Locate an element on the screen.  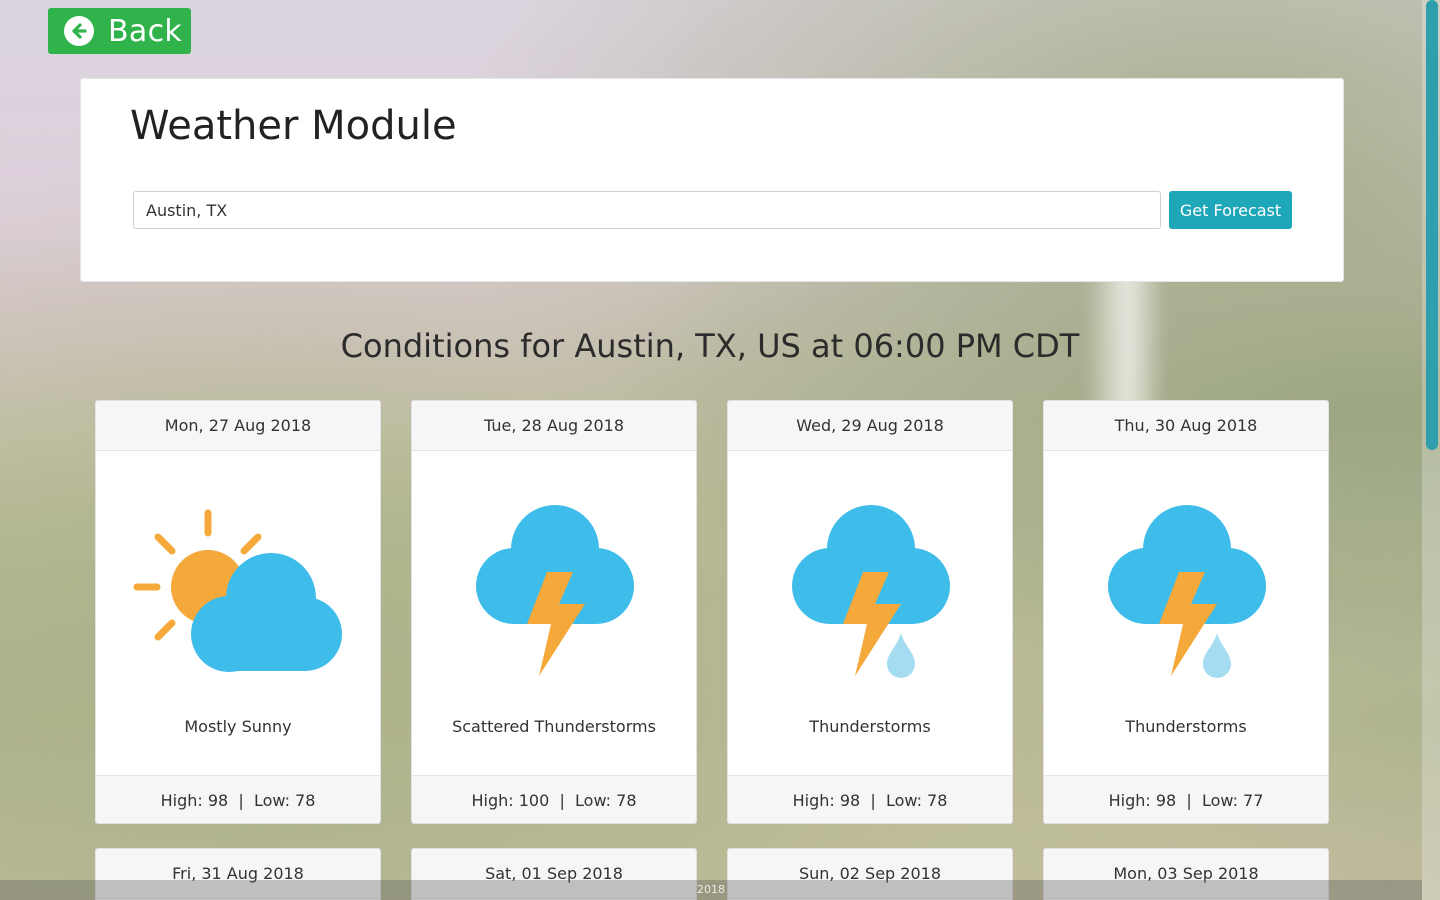
back-button-label: Back is located at coordinates (145, 31).